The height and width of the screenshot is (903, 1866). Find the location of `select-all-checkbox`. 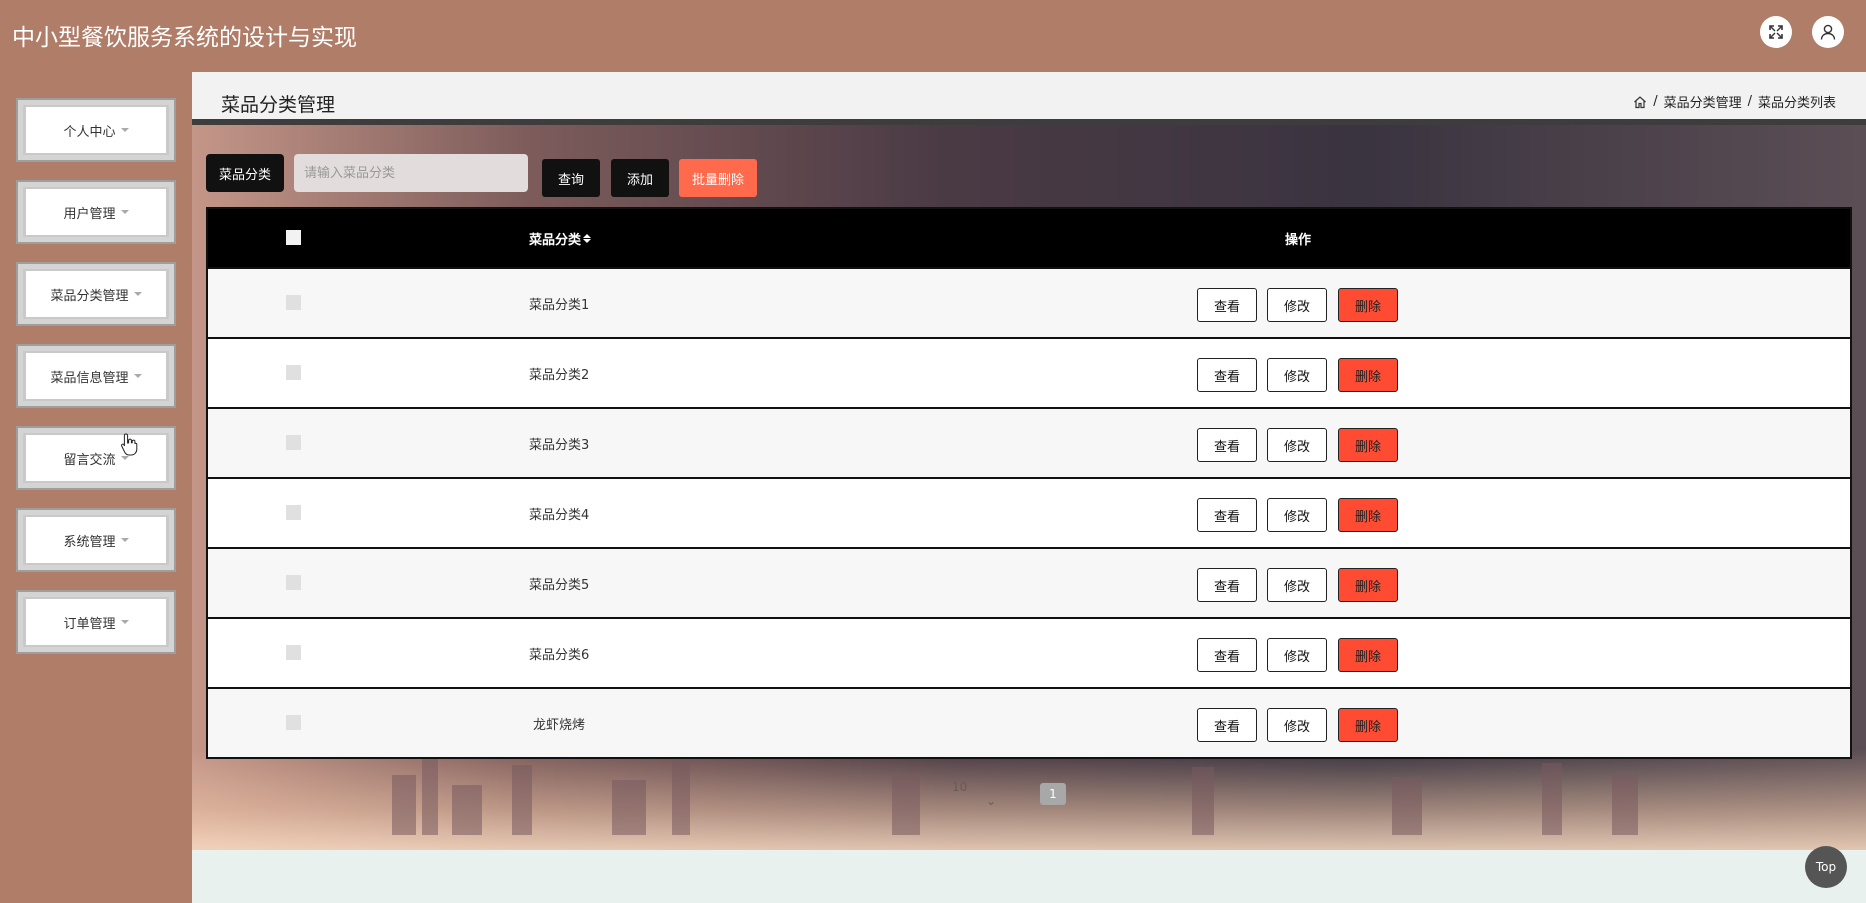

select-all-checkbox is located at coordinates (293, 237).